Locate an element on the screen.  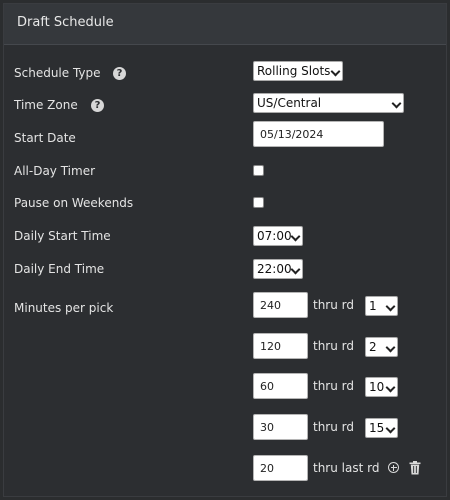
schedule-type-label: Schedule Type is located at coordinates (57, 73).